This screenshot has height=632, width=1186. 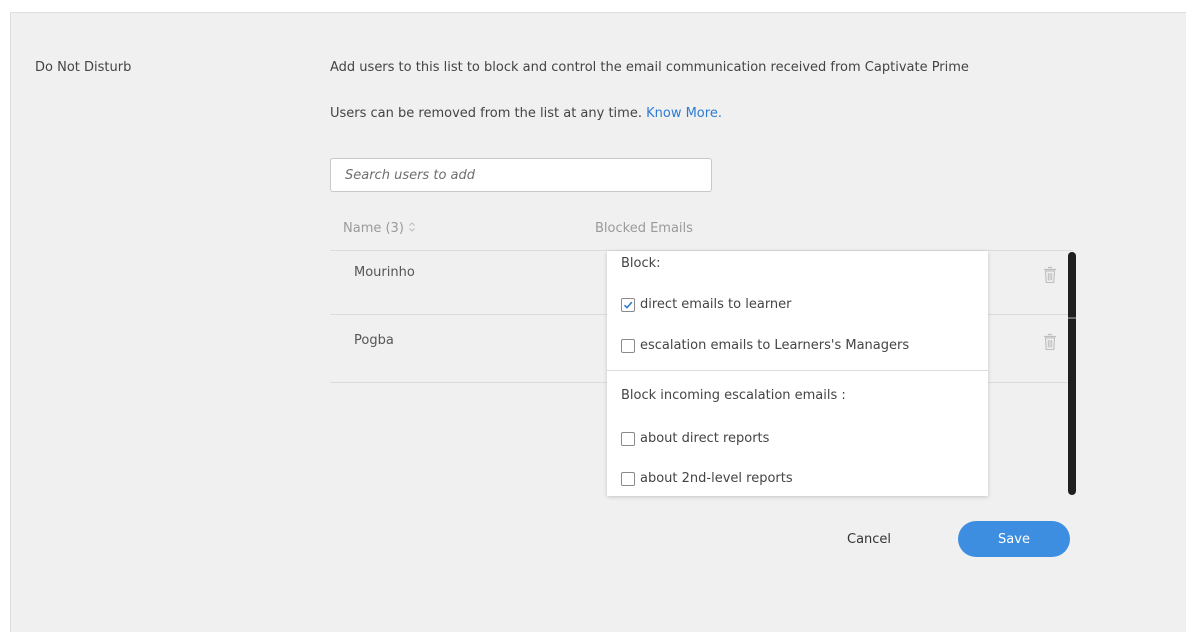 What do you see at coordinates (374, 340) in the screenshot?
I see `table-row-name: Pogba` at bounding box center [374, 340].